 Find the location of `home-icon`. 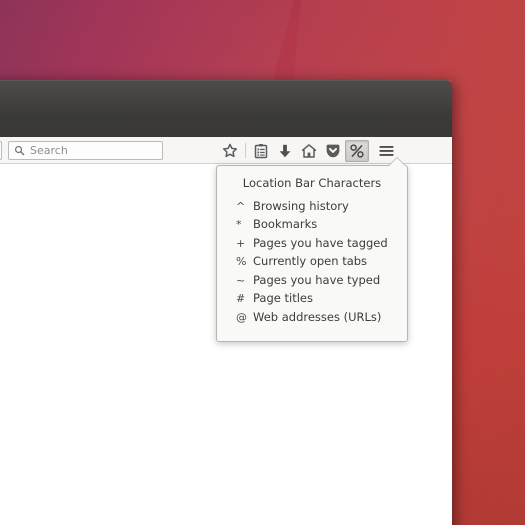

home-icon is located at coordinates (309, 150).